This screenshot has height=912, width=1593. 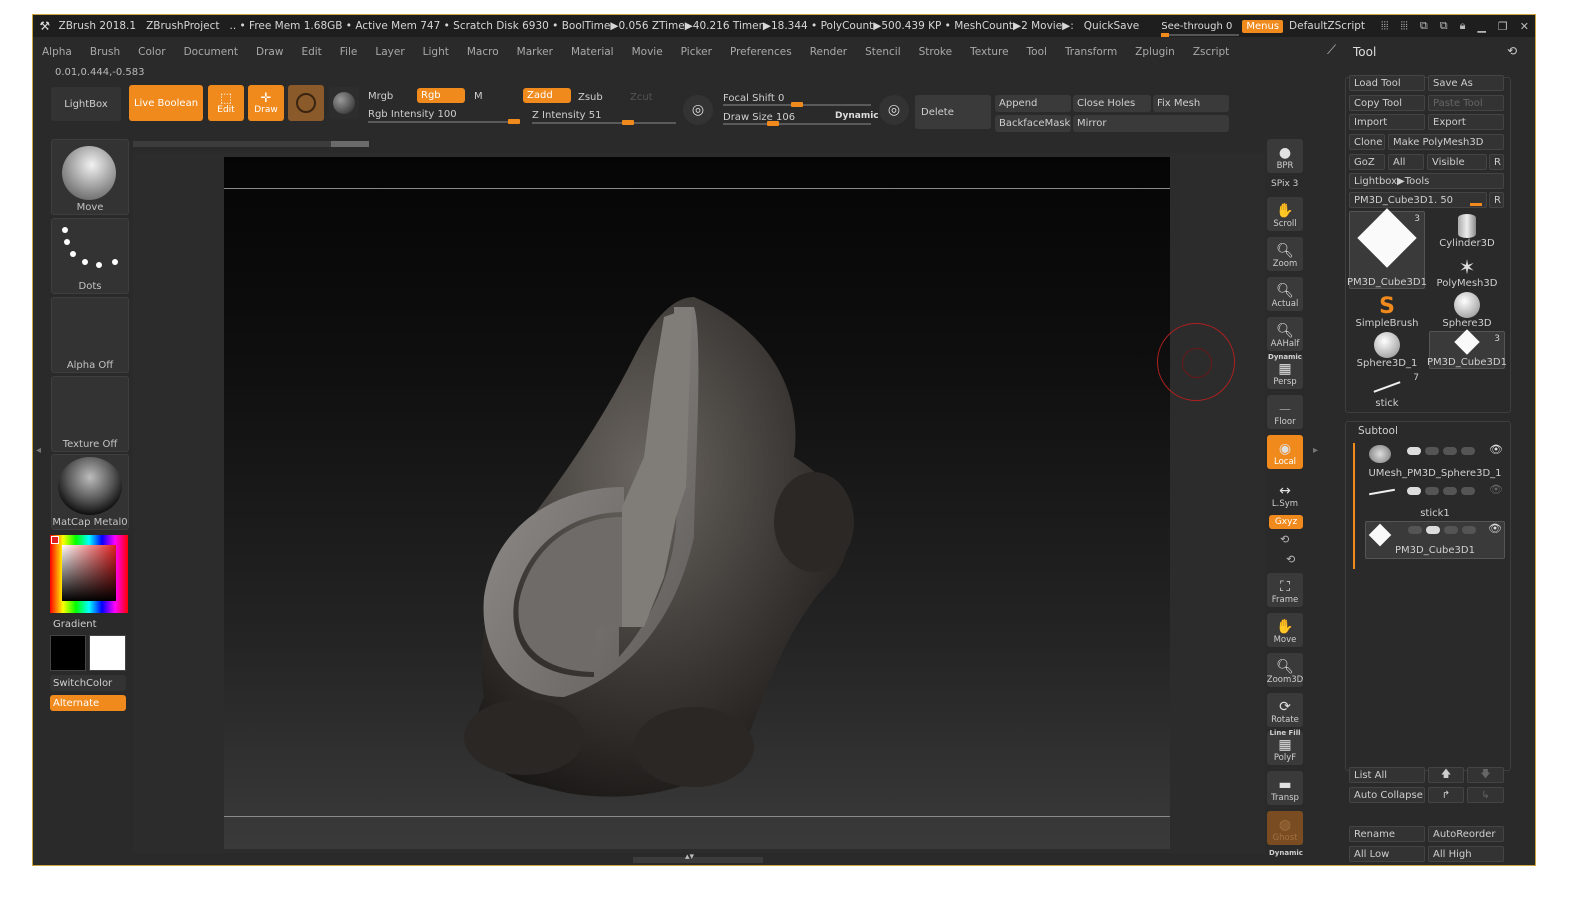 I want to click on menu-draw: Draw, so click(x=269, y=52).